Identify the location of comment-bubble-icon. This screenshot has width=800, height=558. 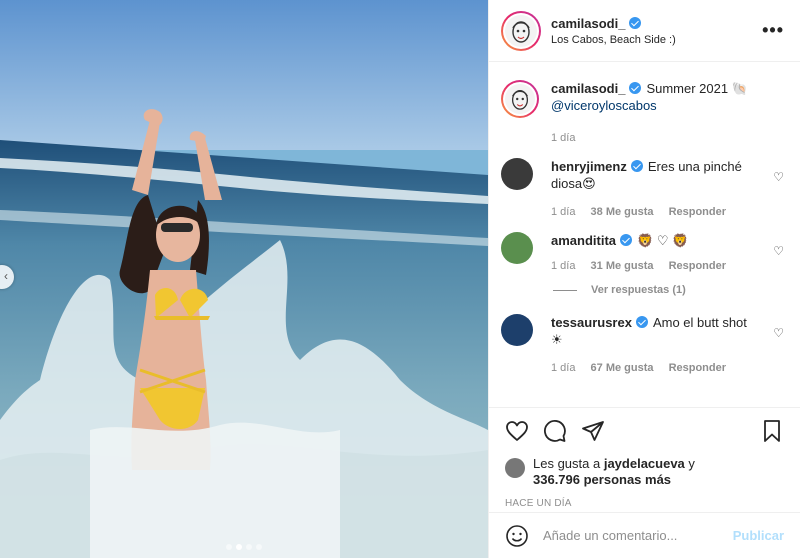
(555, 431).